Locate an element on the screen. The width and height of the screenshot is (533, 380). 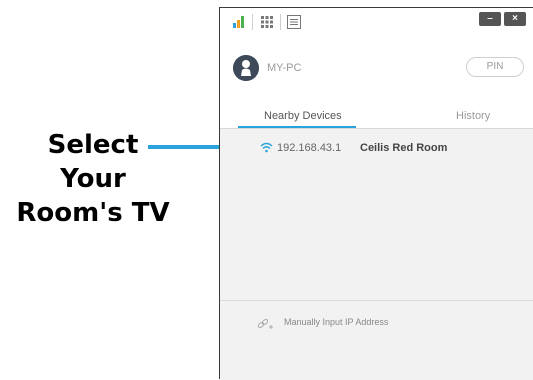
minimize-button: – is located at coordinates (490, 19).